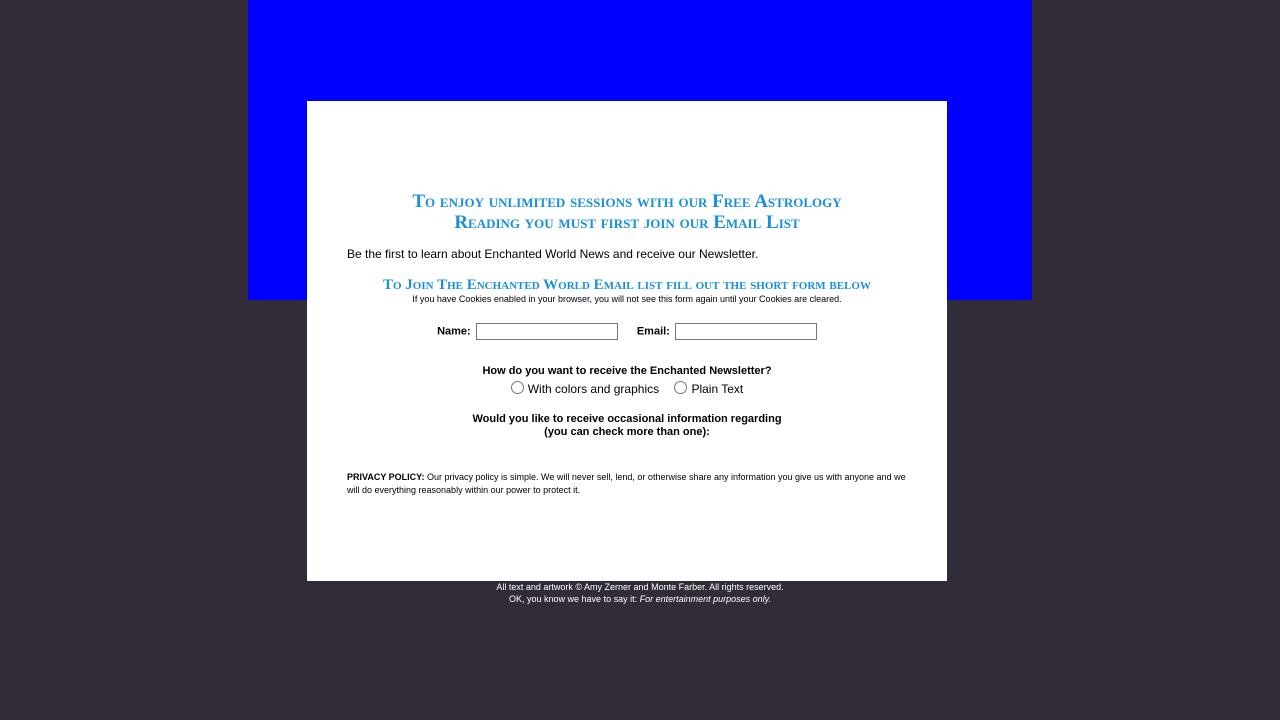 This screenshot has width=1280, height=720. I want to click on disclaimer-prefix: OK, you know we have to say it:, so click(574, 599).